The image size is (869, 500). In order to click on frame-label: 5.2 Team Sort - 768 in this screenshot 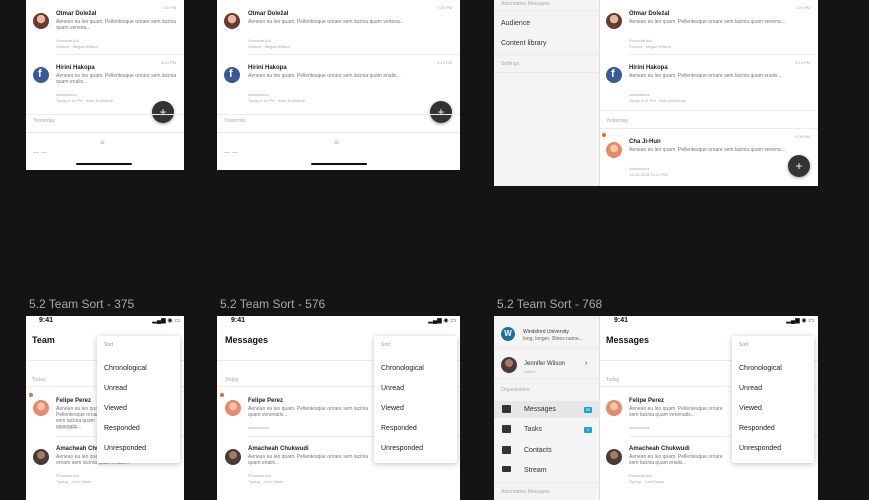, I will do `click(550, 304)`.